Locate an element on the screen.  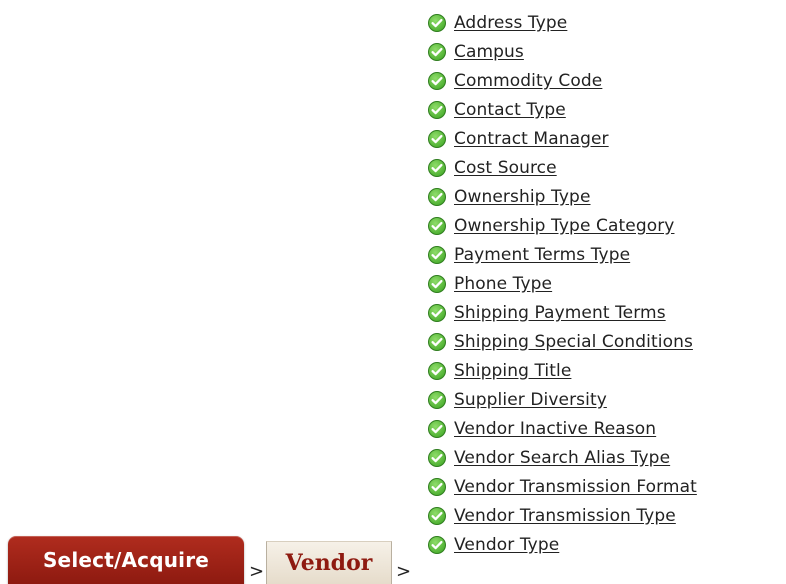
menu-link: Payment Terms Type is located at coordinates (542, 255).